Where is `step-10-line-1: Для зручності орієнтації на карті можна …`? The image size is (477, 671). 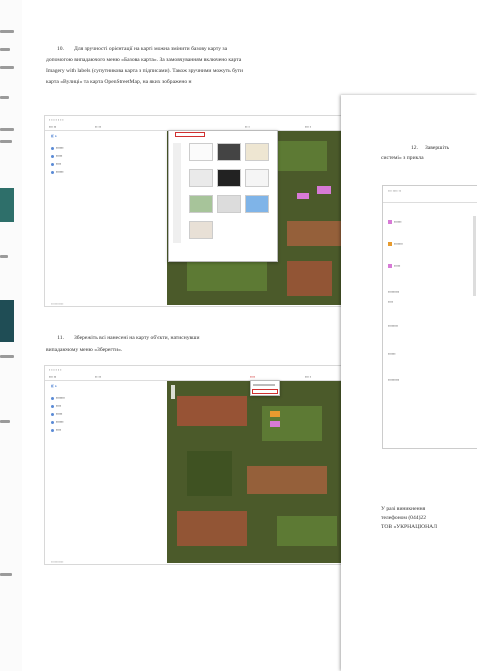
step-10-line-1: Для зручності орієнтації на карті можна … is located at coordinates (151, 49).